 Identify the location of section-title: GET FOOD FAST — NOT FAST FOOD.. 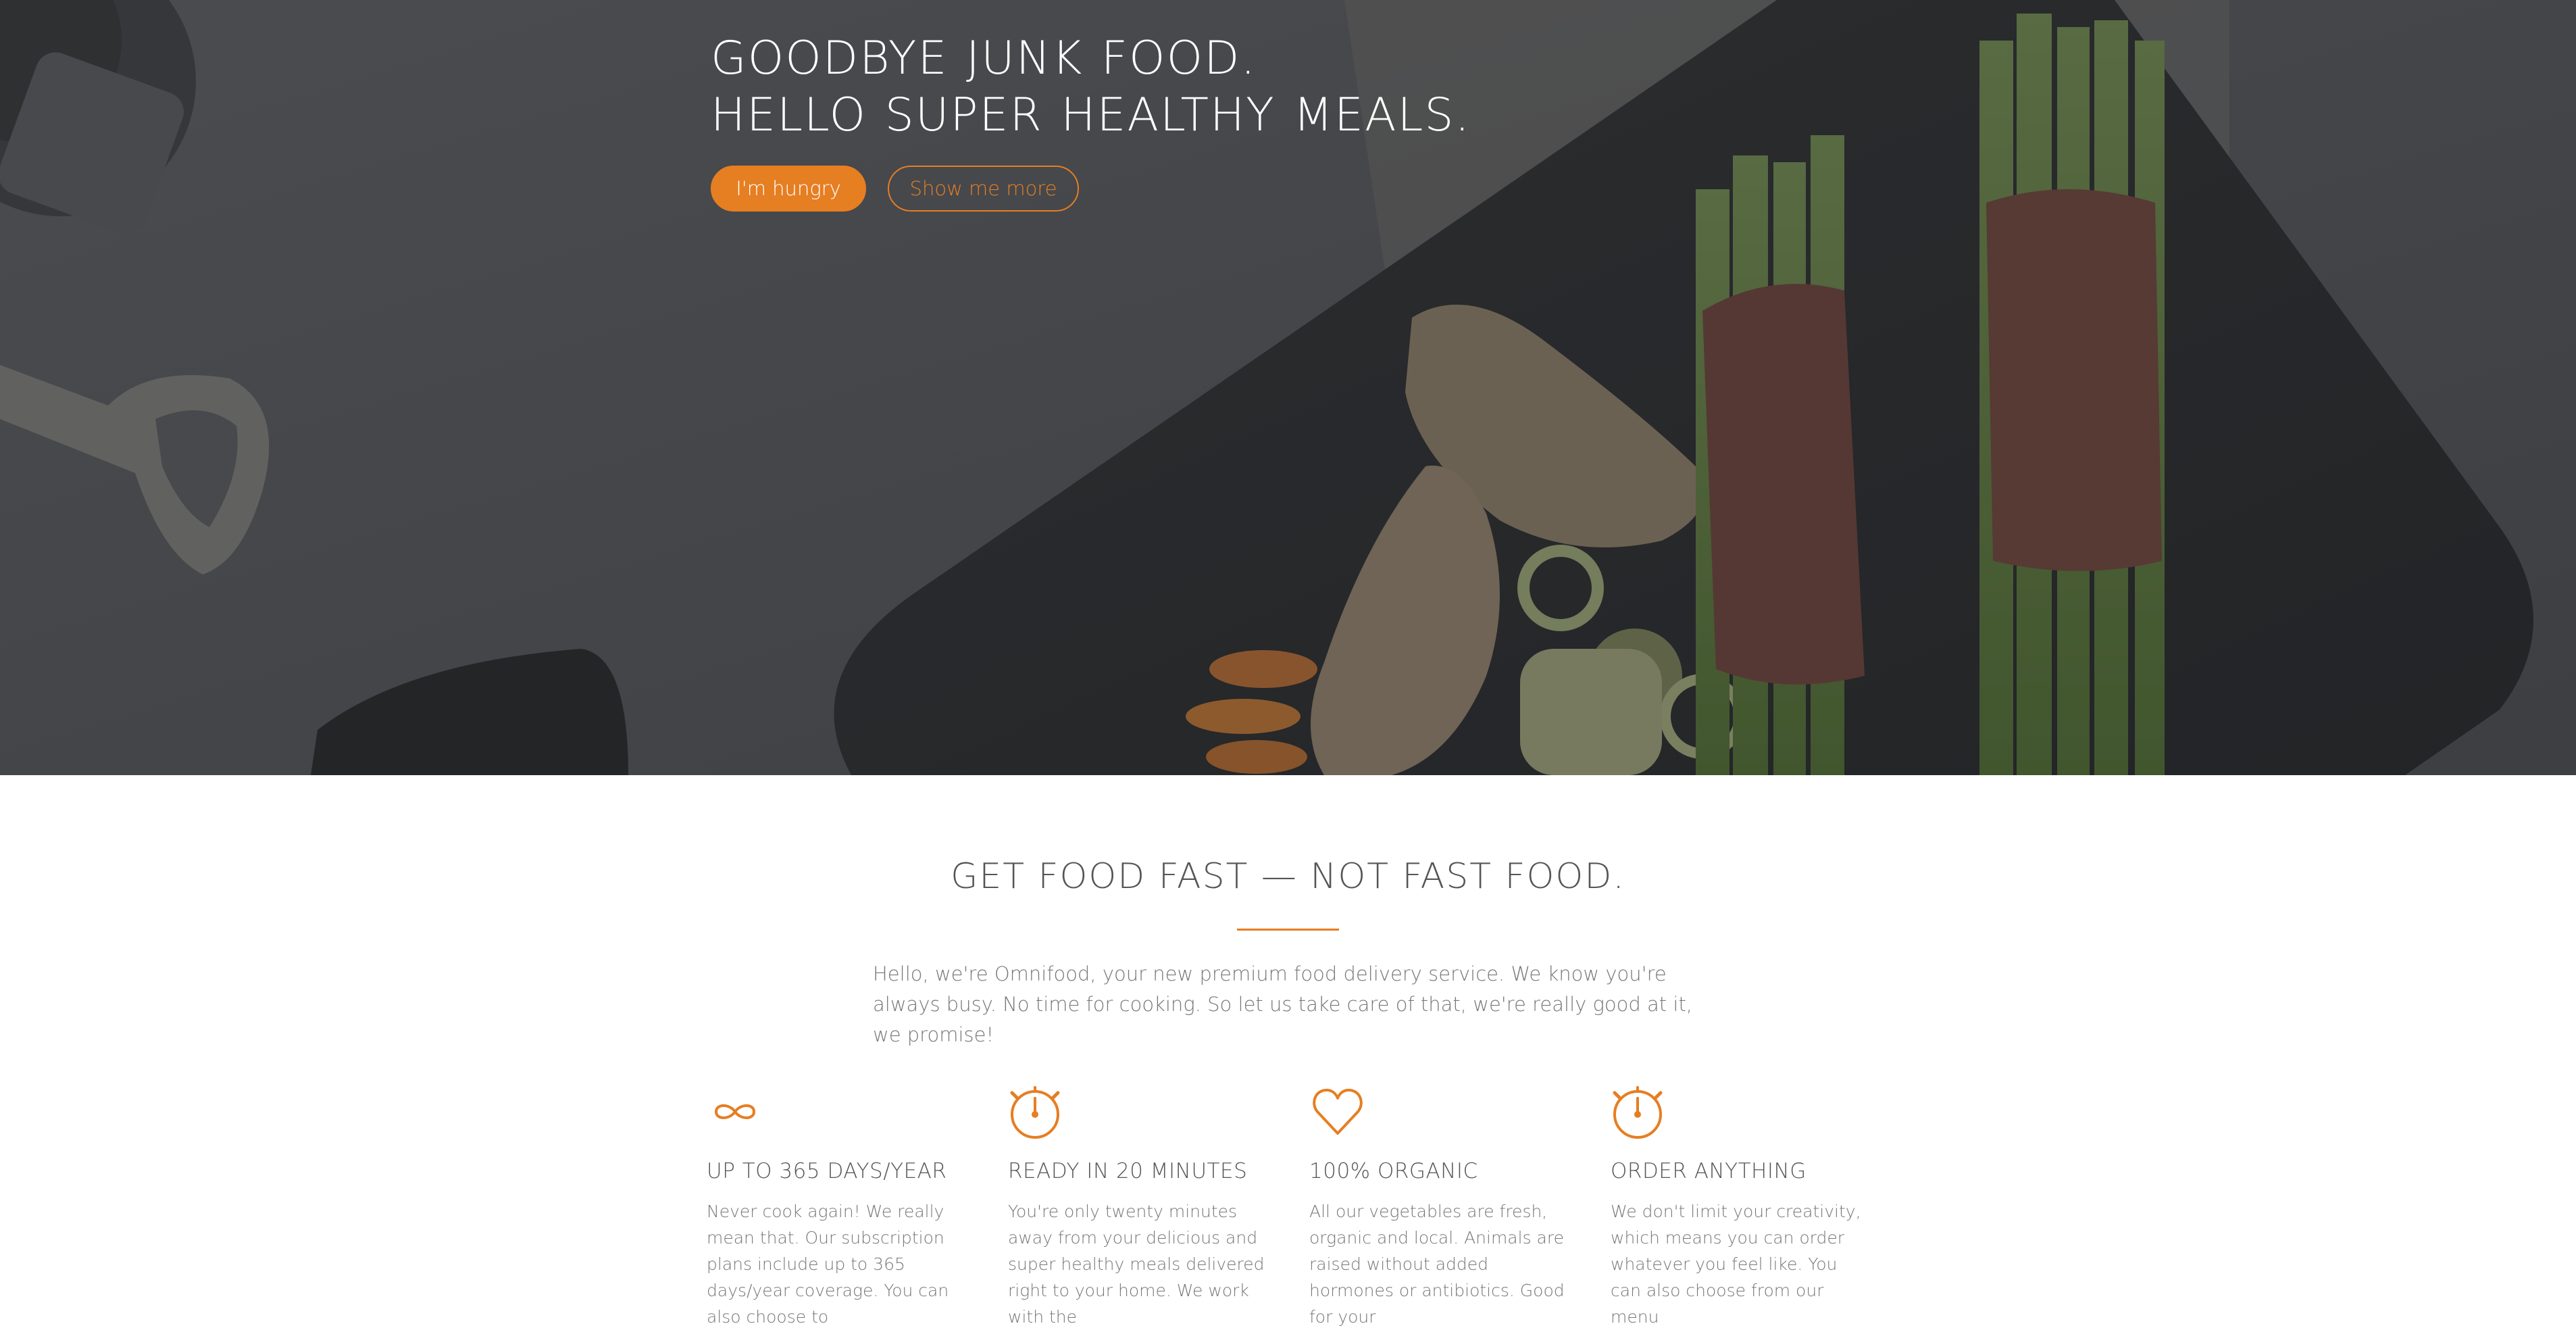
(1288, 877).